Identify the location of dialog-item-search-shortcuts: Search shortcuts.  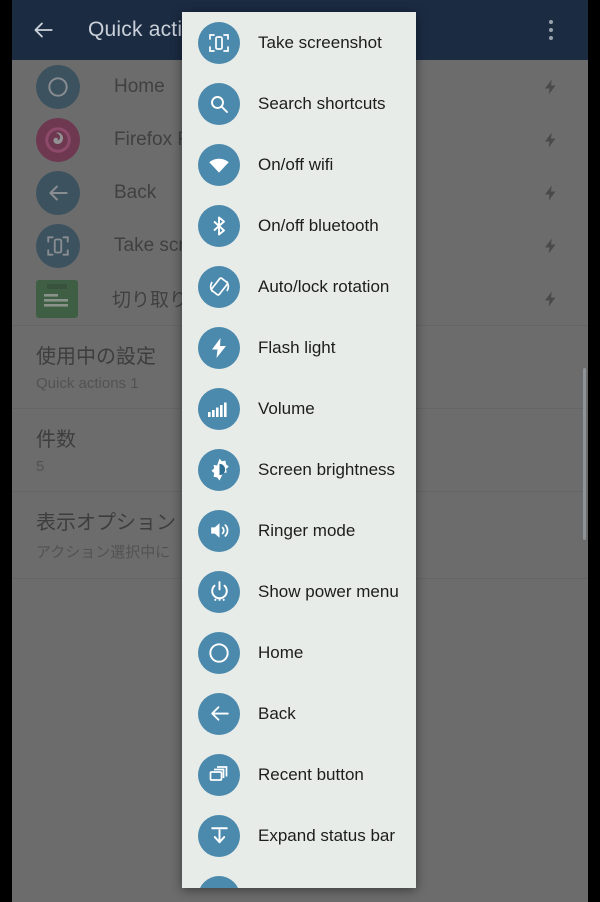
(299, 103).